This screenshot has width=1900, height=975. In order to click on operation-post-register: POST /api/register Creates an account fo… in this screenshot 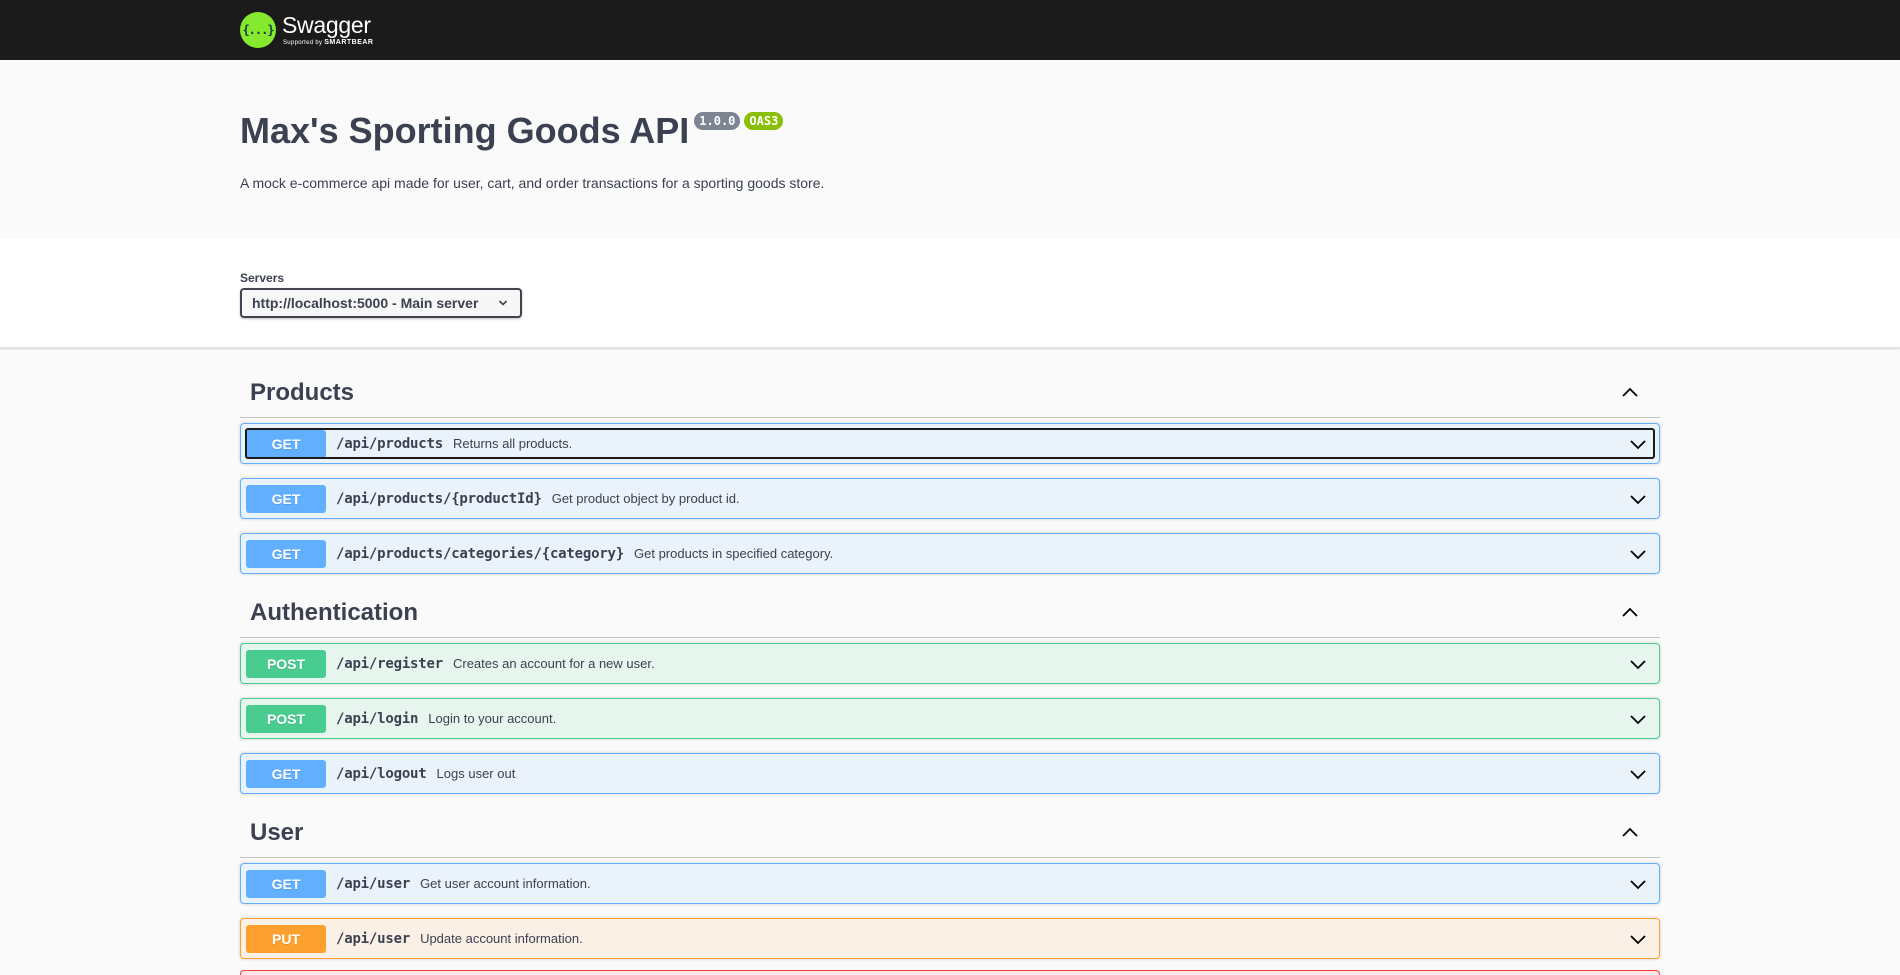, I will do `click(950, 663)`.